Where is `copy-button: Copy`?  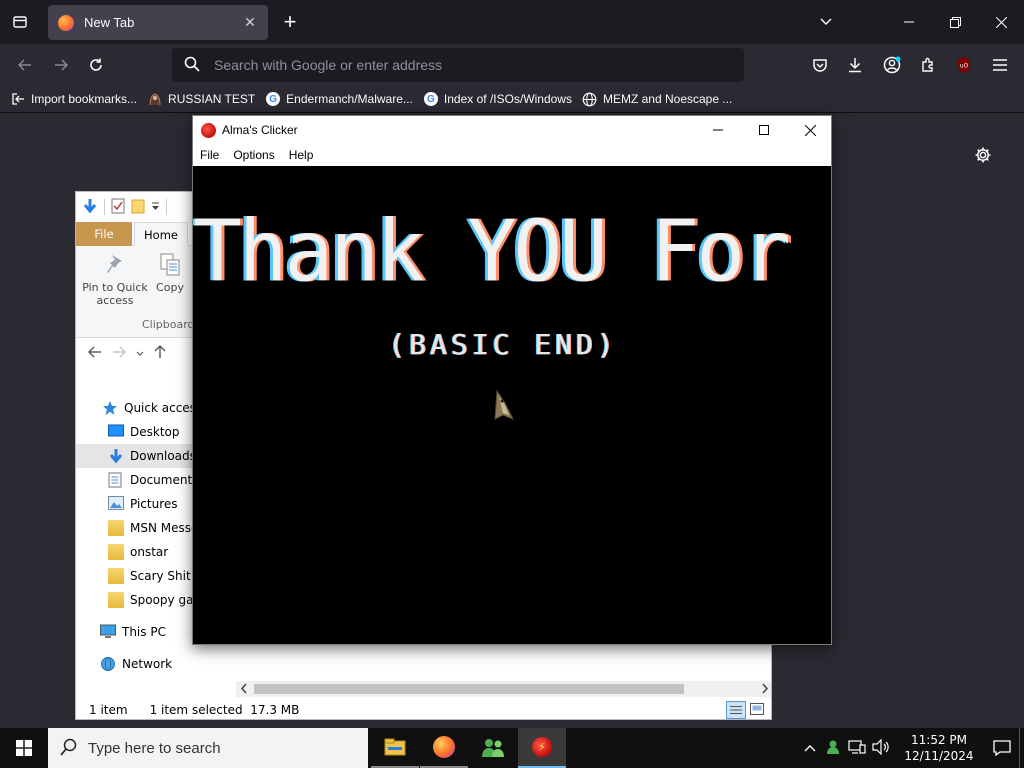
copy-button: Copy is located at coordinates (170, 273).